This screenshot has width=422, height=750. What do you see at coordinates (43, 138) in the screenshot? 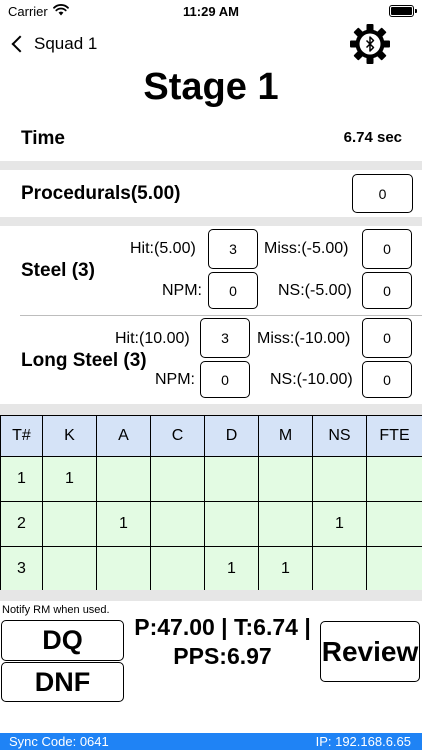
I see `time-label: Time` at bounding box center [43, 138].